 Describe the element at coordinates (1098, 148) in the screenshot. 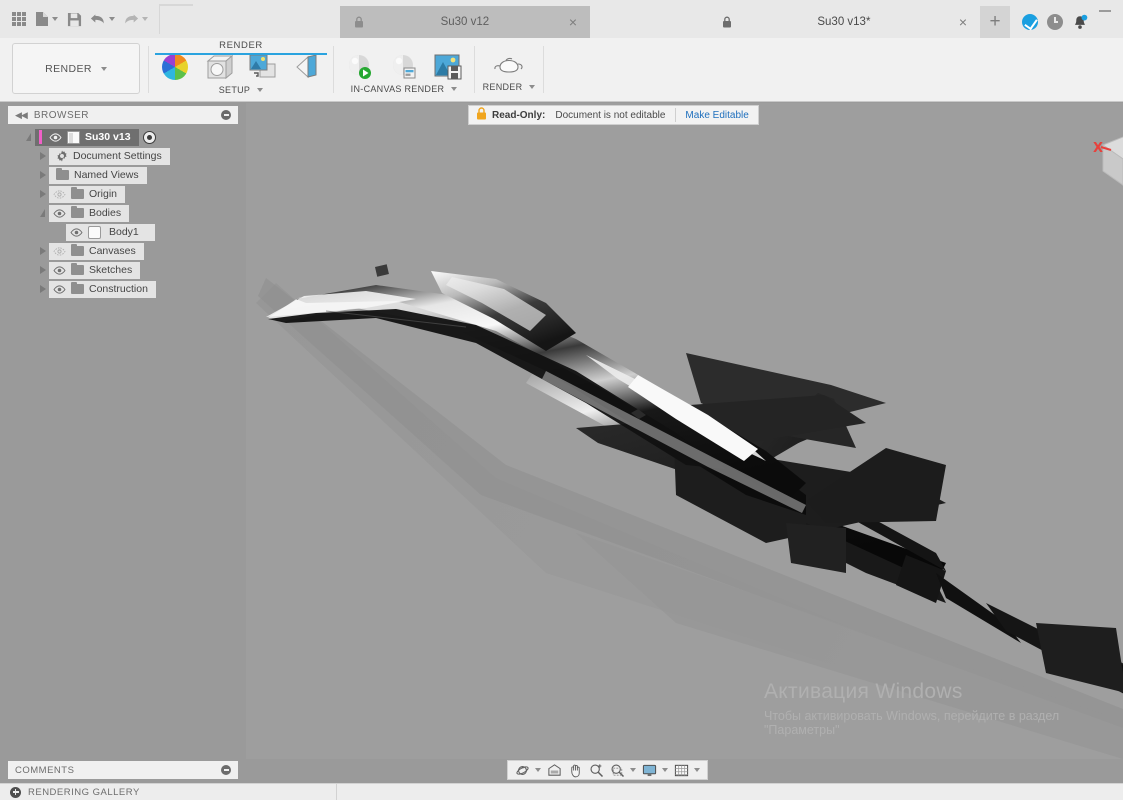

I see `viewcube-axis-label: X` at that location.